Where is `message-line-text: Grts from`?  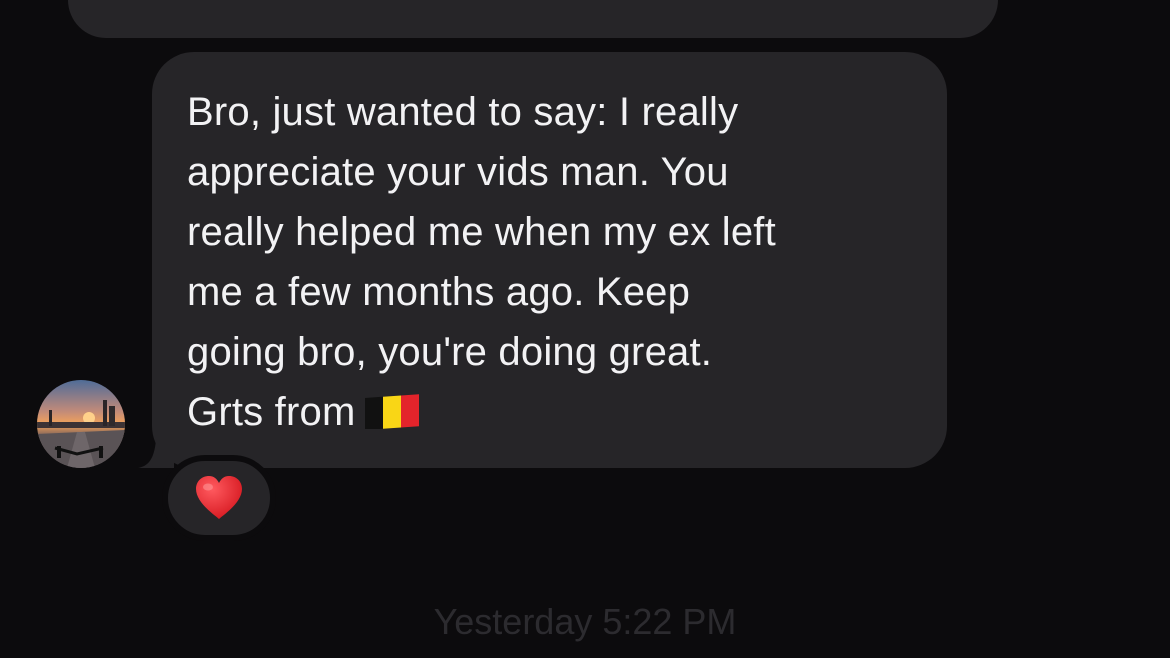
message-line-text: Grts from is located at coordinates (271, 412).